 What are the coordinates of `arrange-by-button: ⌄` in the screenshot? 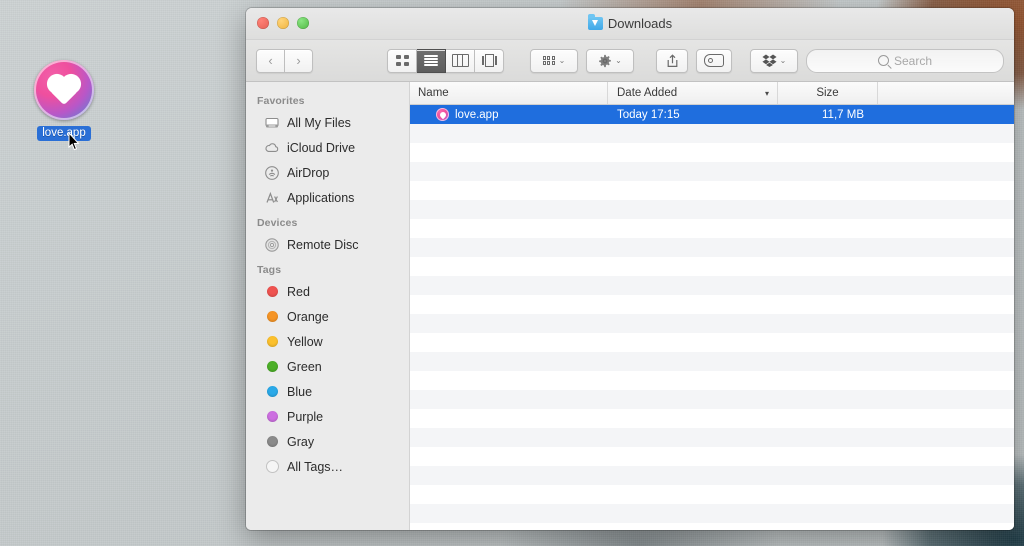 It's located at (554, 60).